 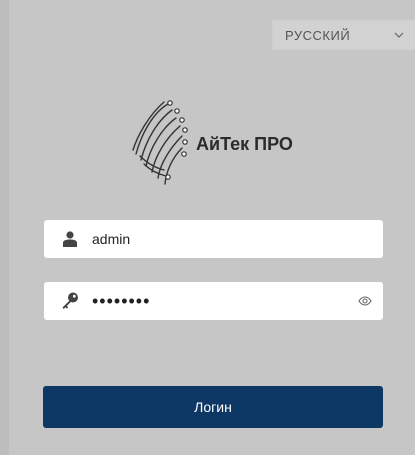 I want to click on password-input, so click(x=224, y=301).